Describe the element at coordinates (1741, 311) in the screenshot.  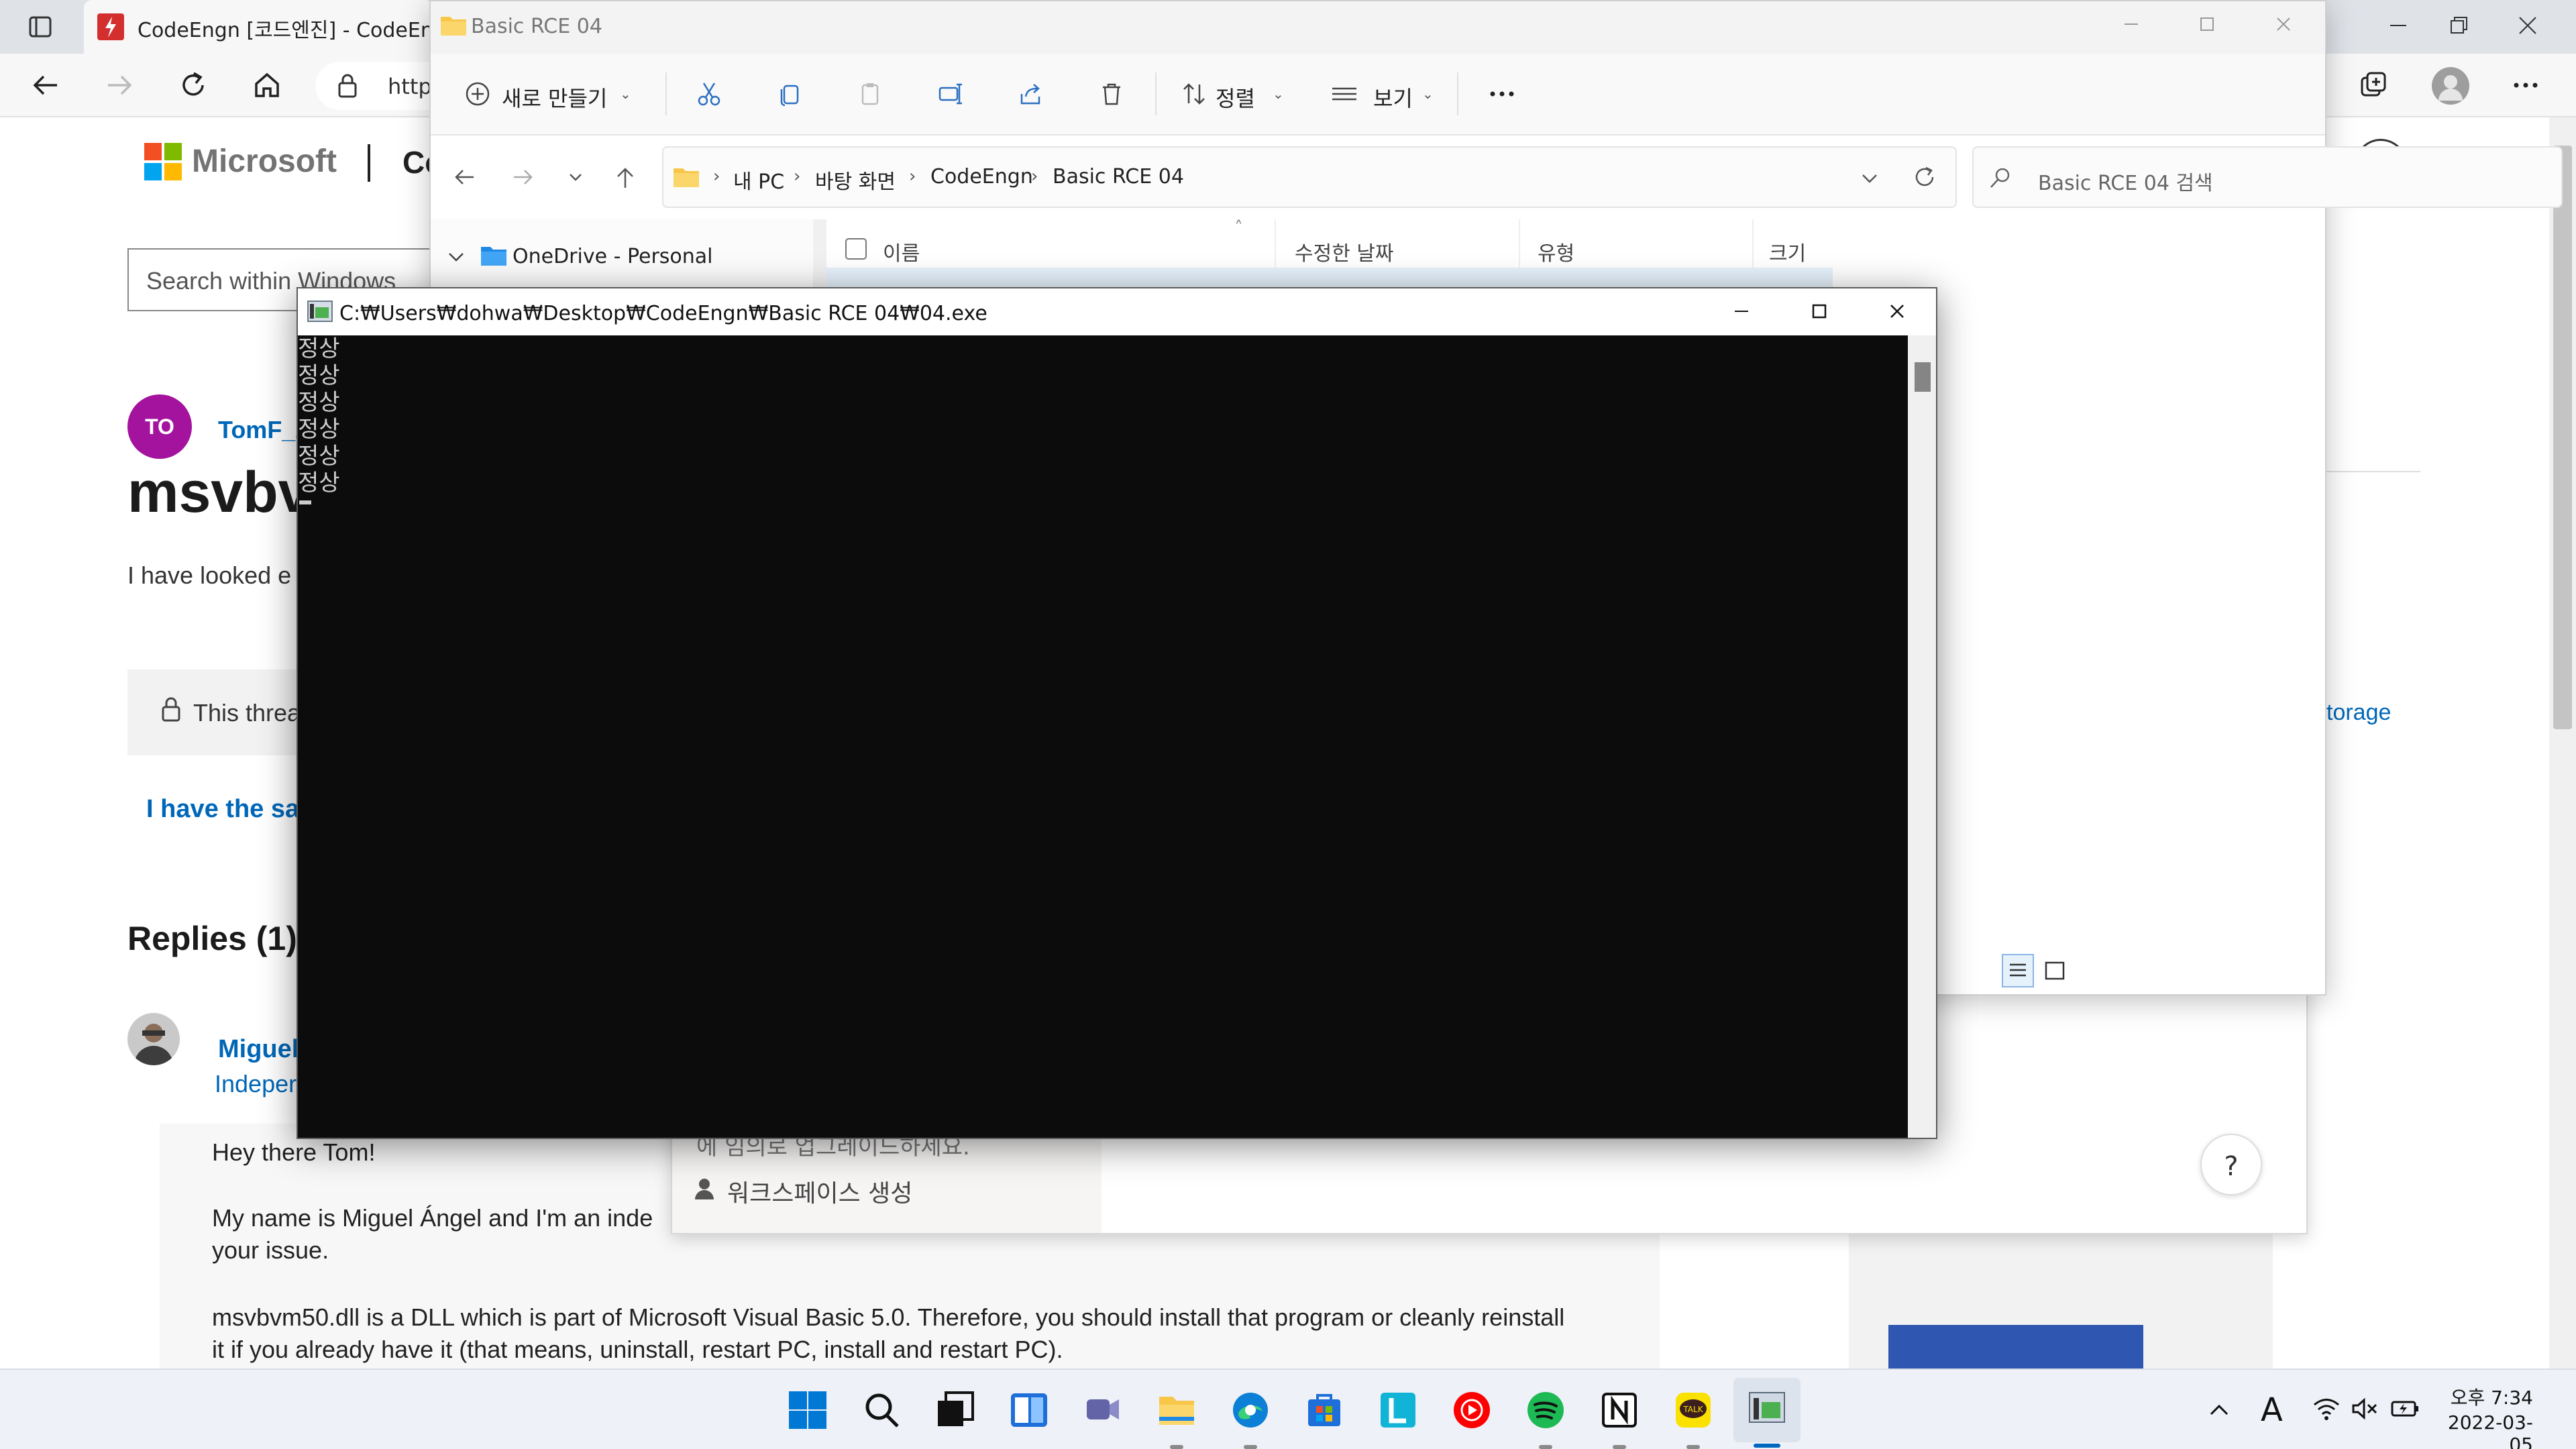
I see `console-minimize-icon` at that location.